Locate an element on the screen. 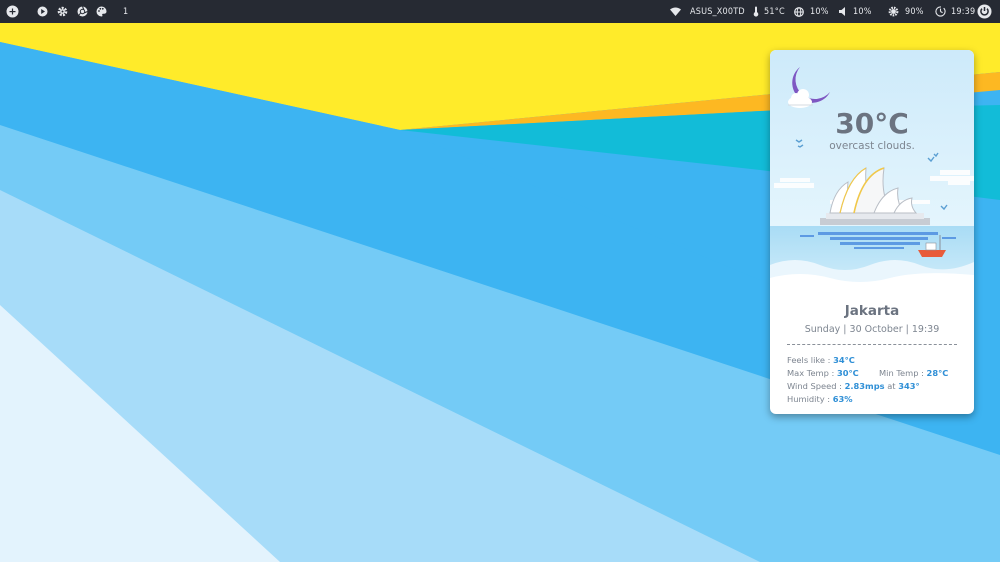 The image size is (1000, 562). min-temp-value: 28°C is located at coordinates (937, 373).